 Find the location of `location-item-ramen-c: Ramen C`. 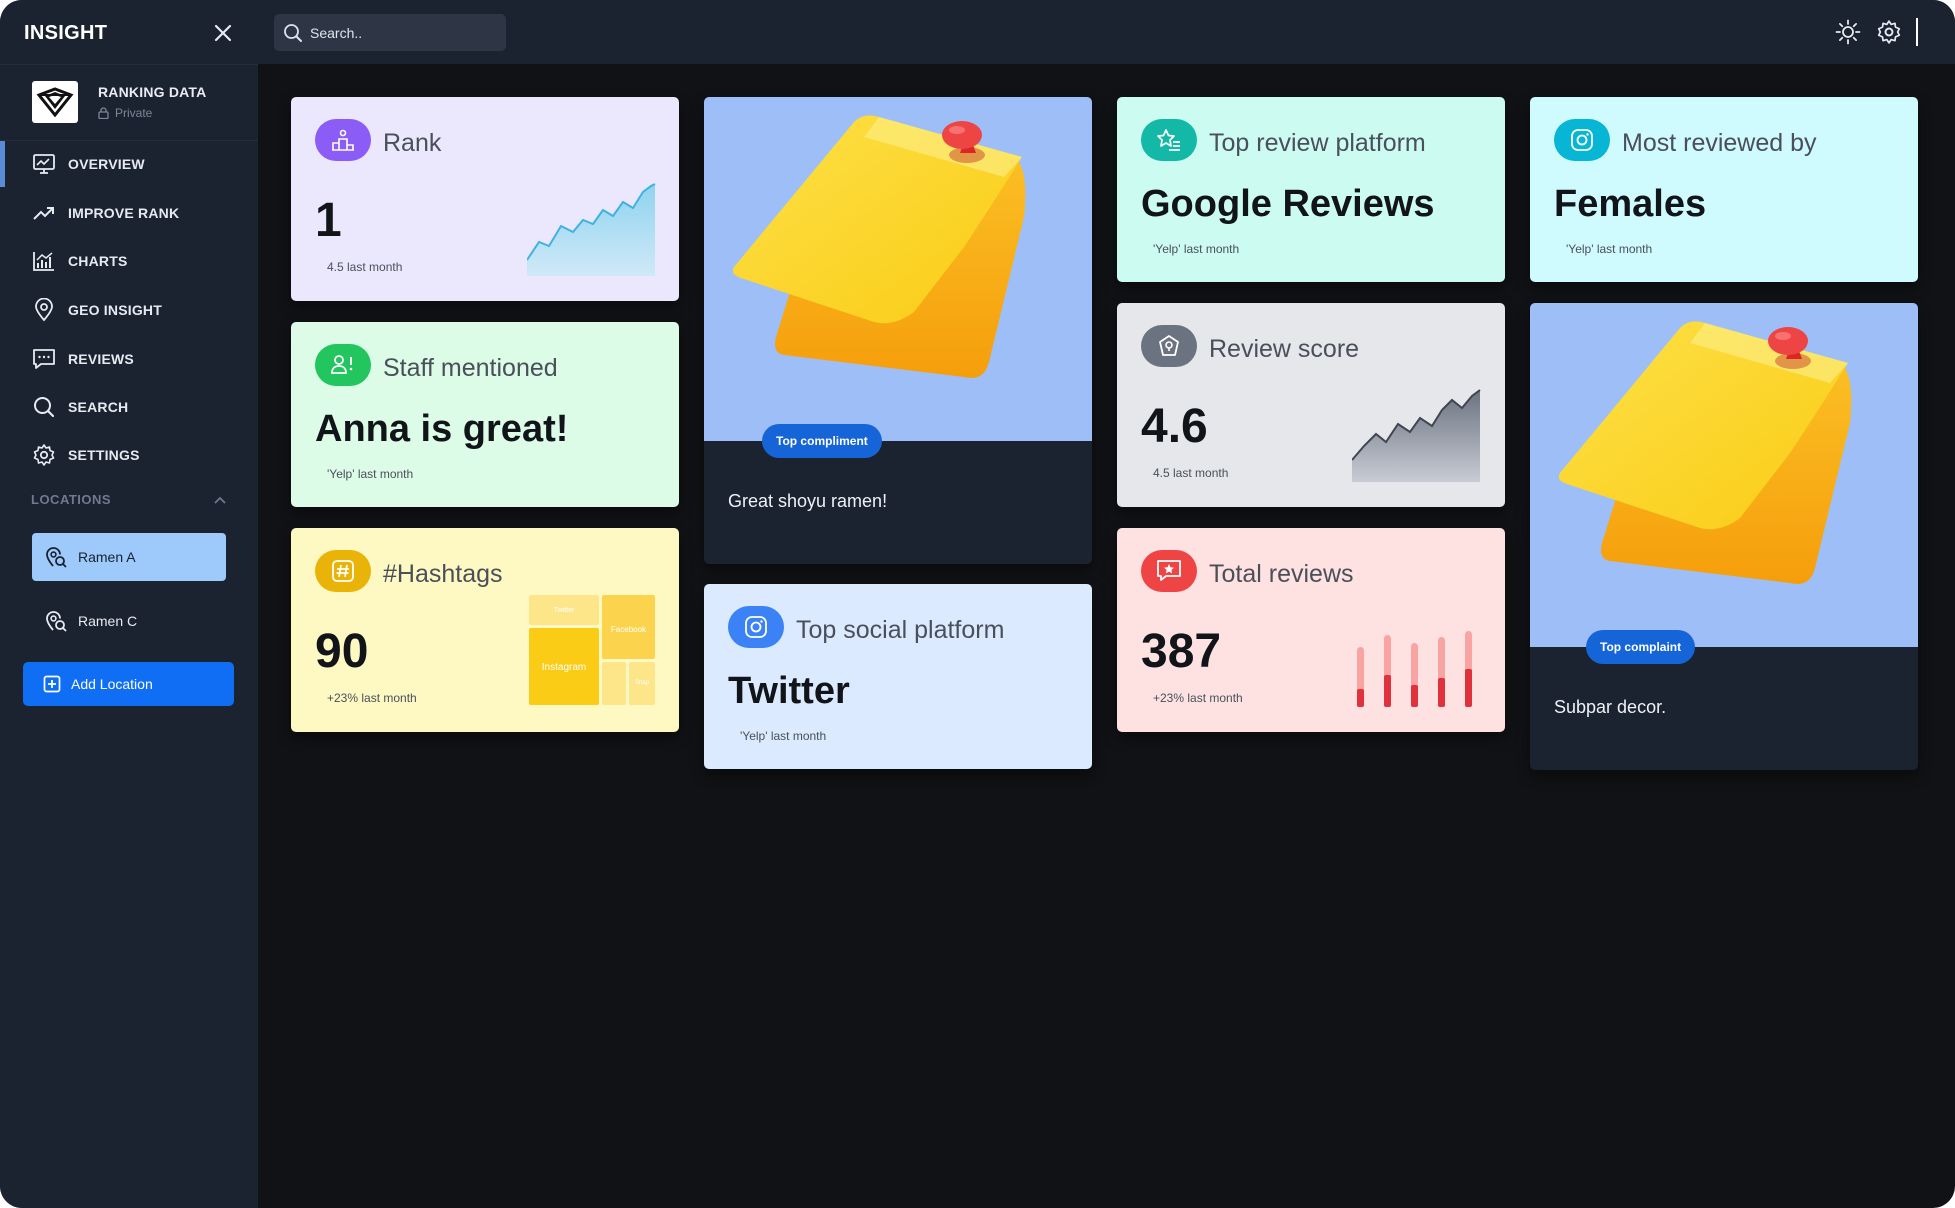

location-item-ramen-c: Ramen C is located at coordinates (129, 621).